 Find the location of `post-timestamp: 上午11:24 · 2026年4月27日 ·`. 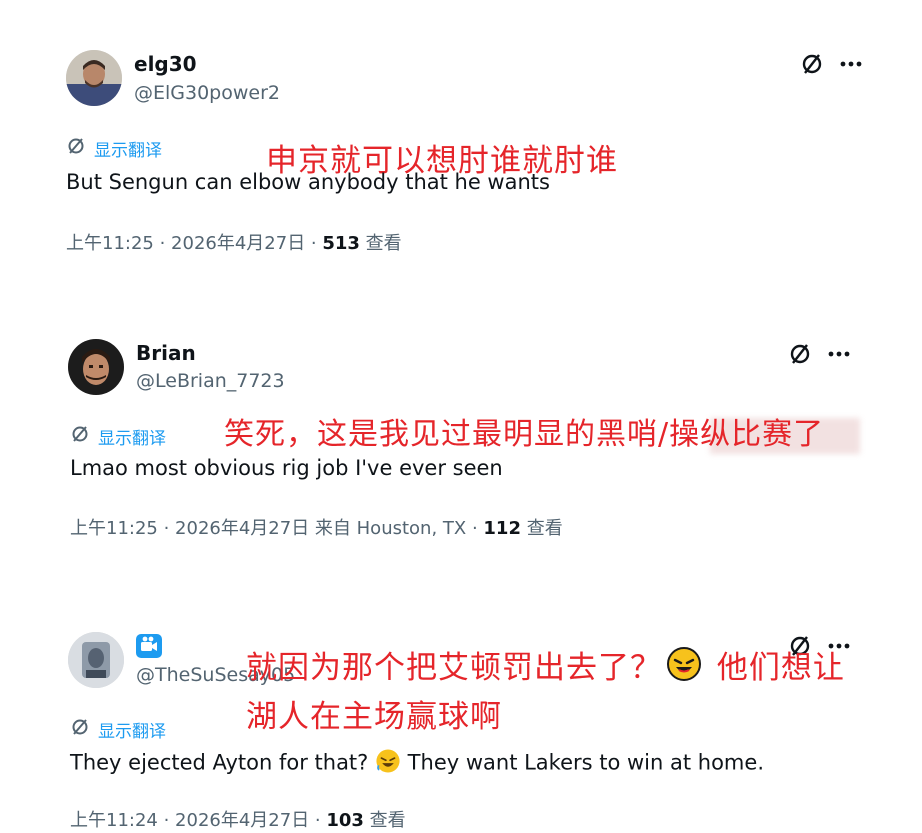

post-timestamp: 上午11:24 · 2026年4月27日 · is located at coordinates (198, 820).